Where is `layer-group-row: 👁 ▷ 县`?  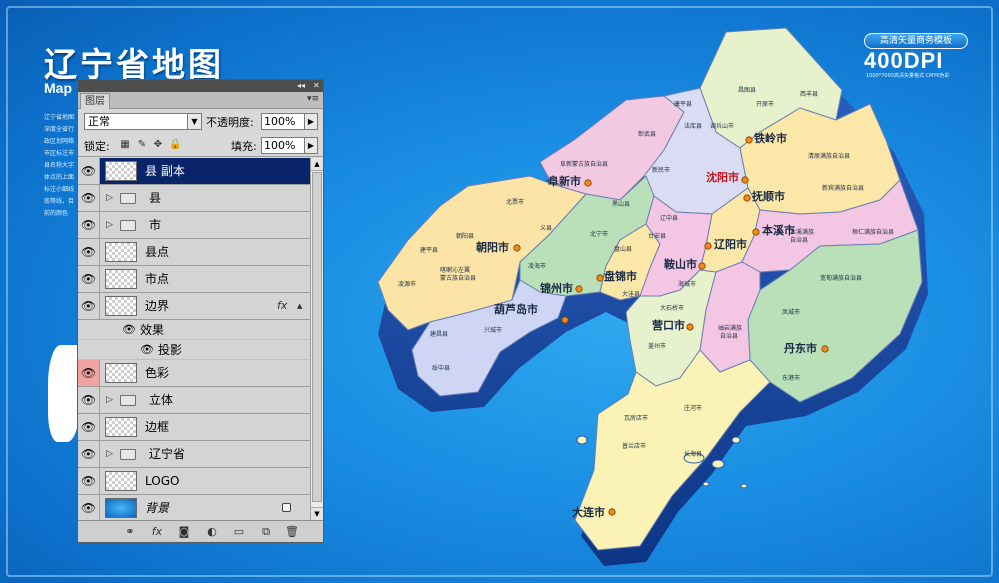
layer-group-row: 👁 ▷ 县 is located at coordinates (194, 198).